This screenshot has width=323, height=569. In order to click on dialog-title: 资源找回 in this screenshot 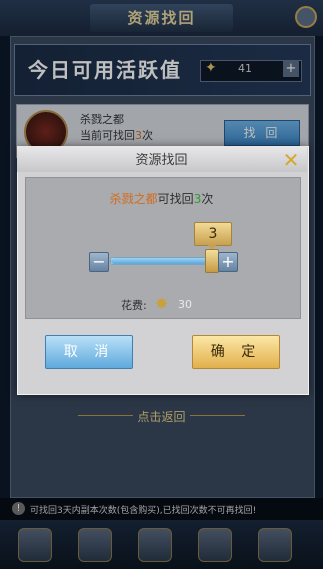, I will do `click(161, 160)`.